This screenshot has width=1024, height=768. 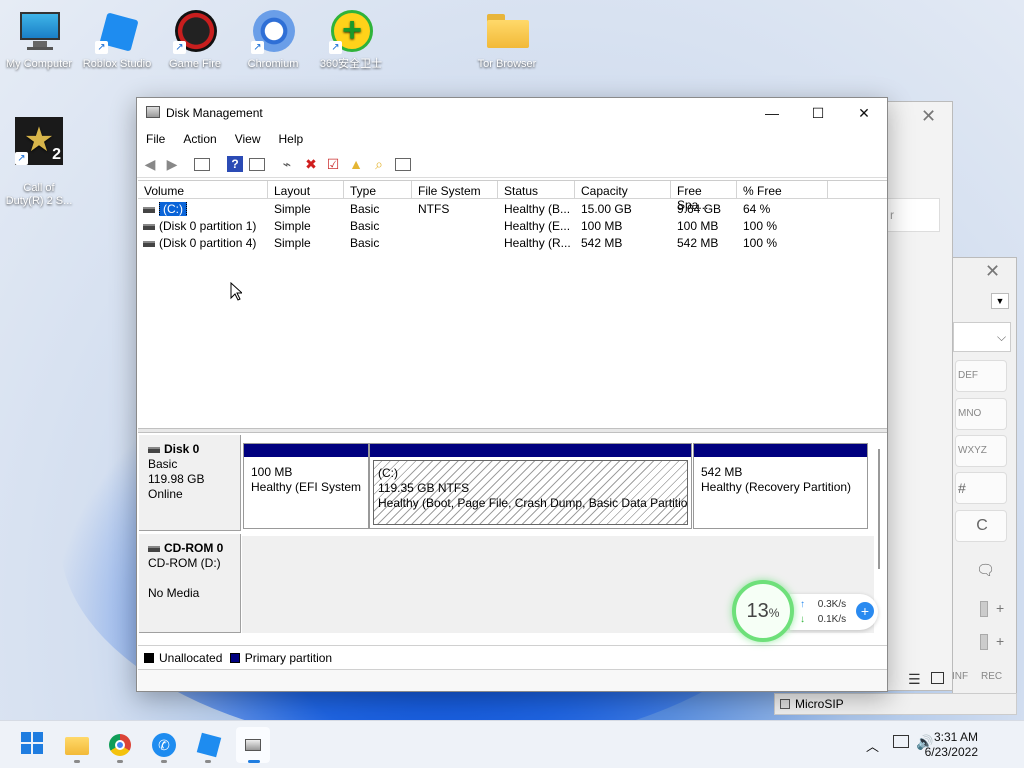 I want to click on dialpad-key-6: MNO, so click(x=981, y=414).